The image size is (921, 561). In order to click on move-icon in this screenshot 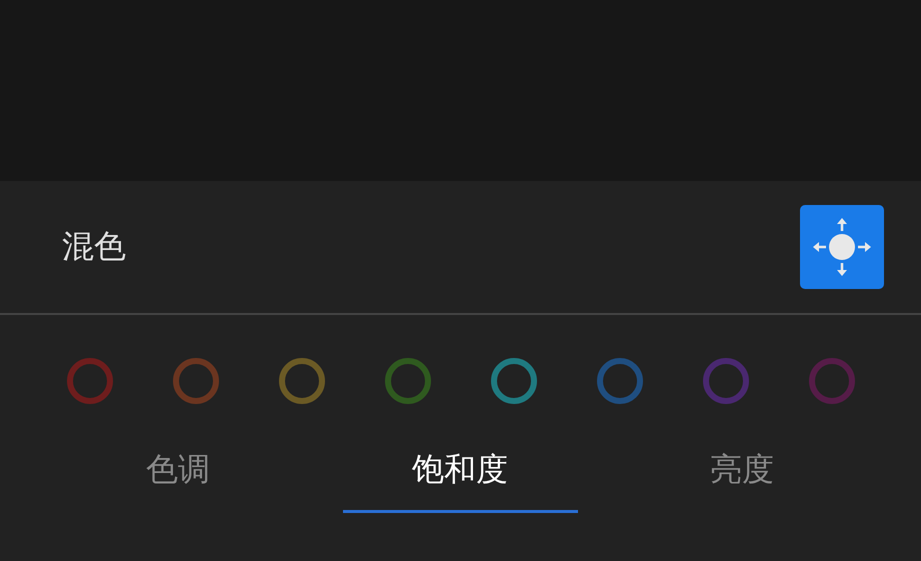, I will do `click(842, 247)`.